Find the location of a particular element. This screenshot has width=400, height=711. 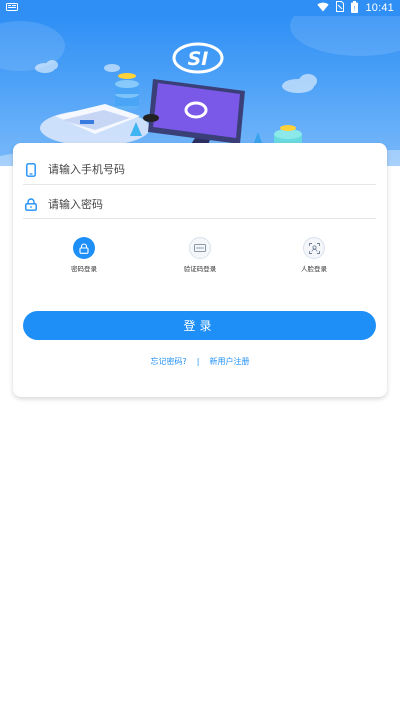

sms-login-option: 验证码登录 is located at coordinates (200, 255).